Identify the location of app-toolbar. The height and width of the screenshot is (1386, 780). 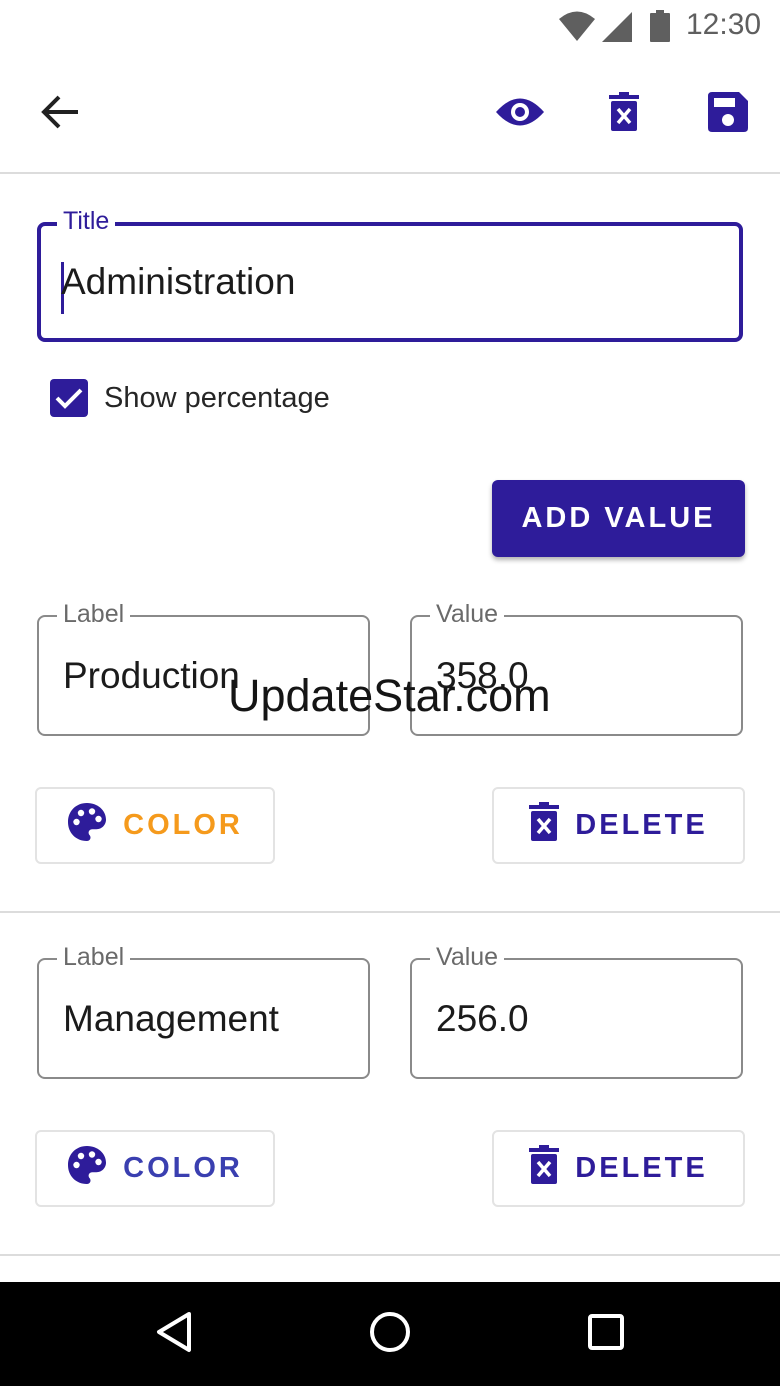
(390, 114).